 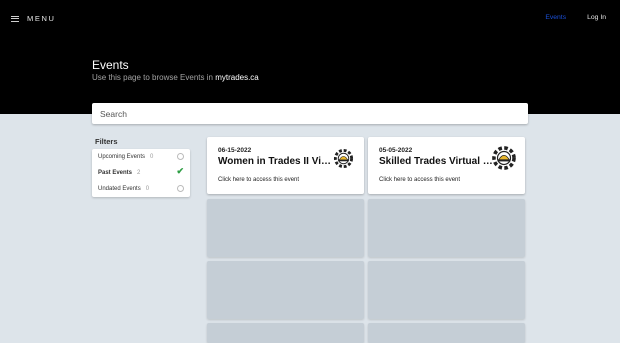 I want to click on filter-label: Upcoming Events, so click(x=122, y=157).